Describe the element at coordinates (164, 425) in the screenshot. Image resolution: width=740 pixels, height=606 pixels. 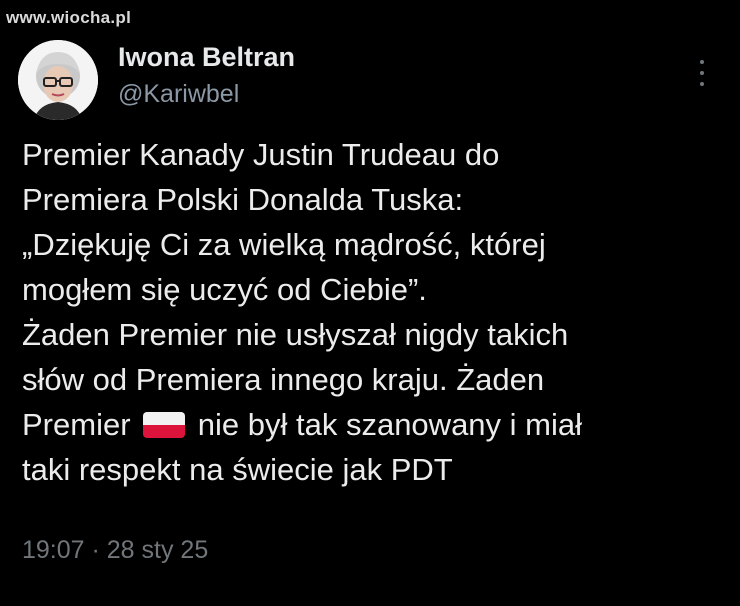
I see `poland-flag-icon` at that location.